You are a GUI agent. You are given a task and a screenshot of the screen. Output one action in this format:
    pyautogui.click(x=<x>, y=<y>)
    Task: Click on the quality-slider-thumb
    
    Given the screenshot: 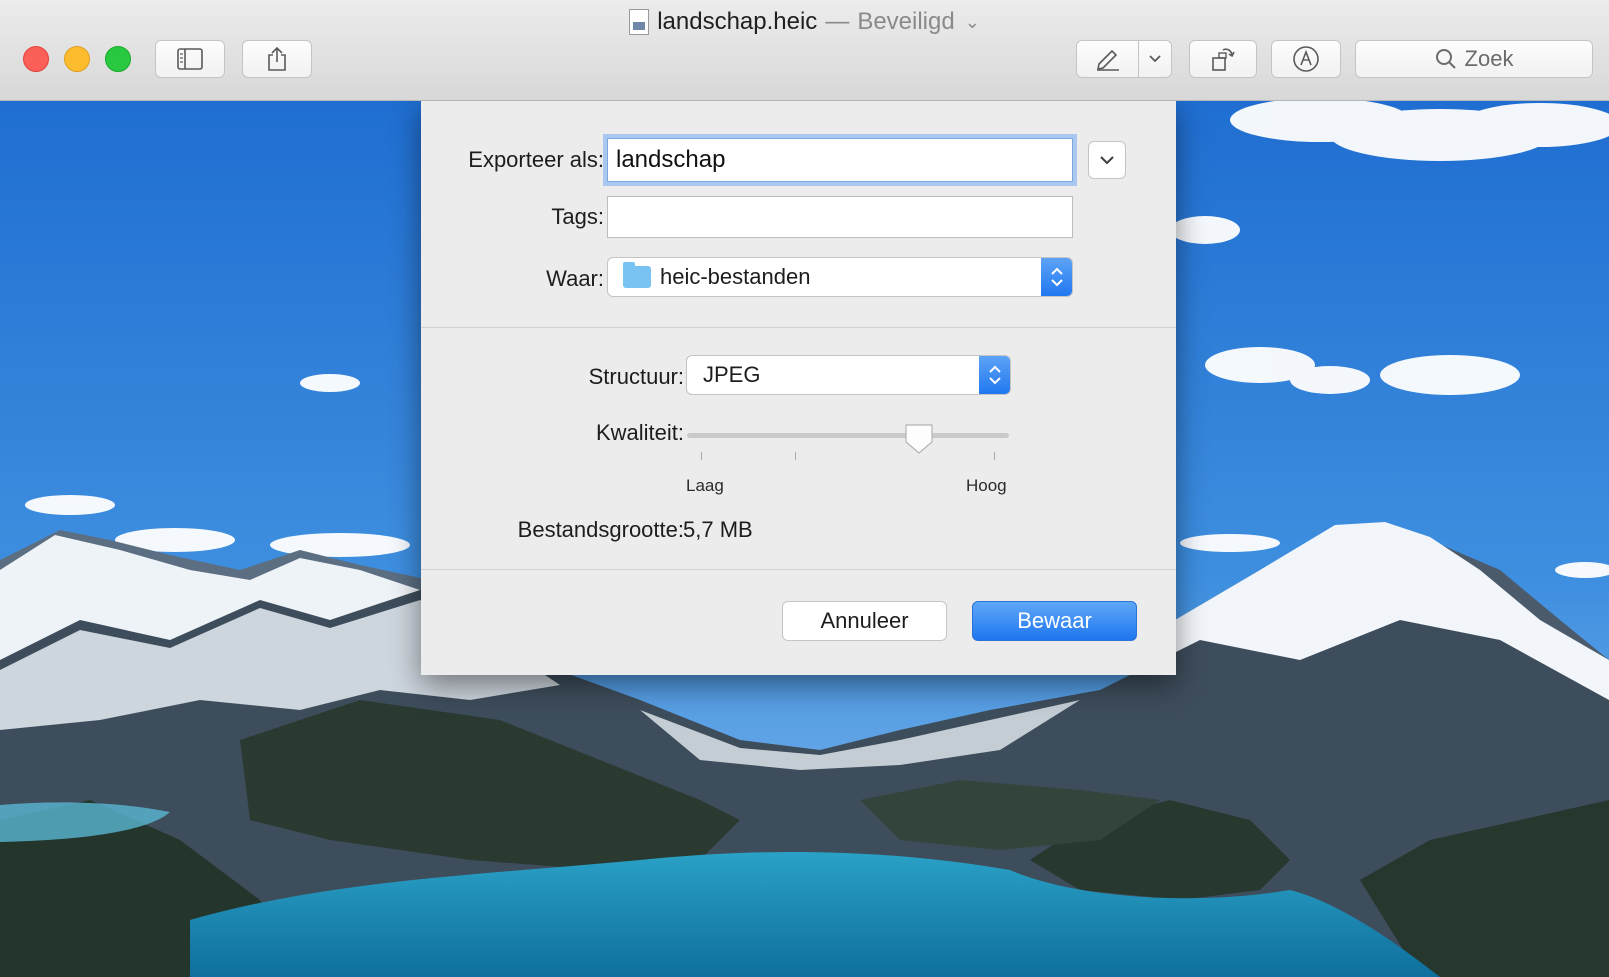 What is the action you would take?
    pyautogui.click(x=919, y=439)
    